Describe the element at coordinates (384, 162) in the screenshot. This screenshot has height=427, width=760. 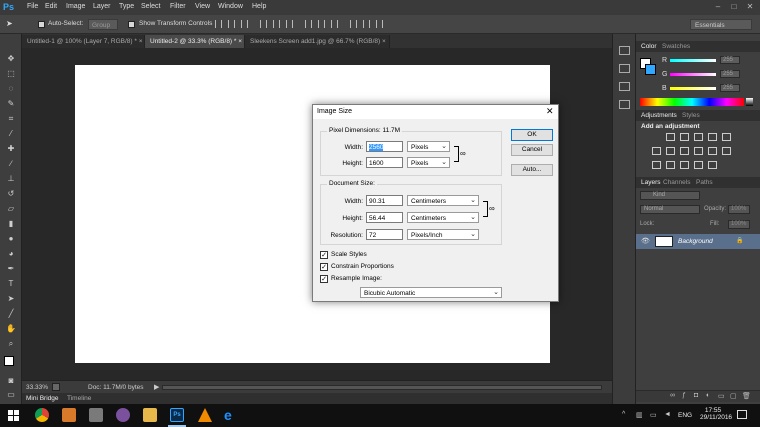
I see `height-input: 1600` at that location.